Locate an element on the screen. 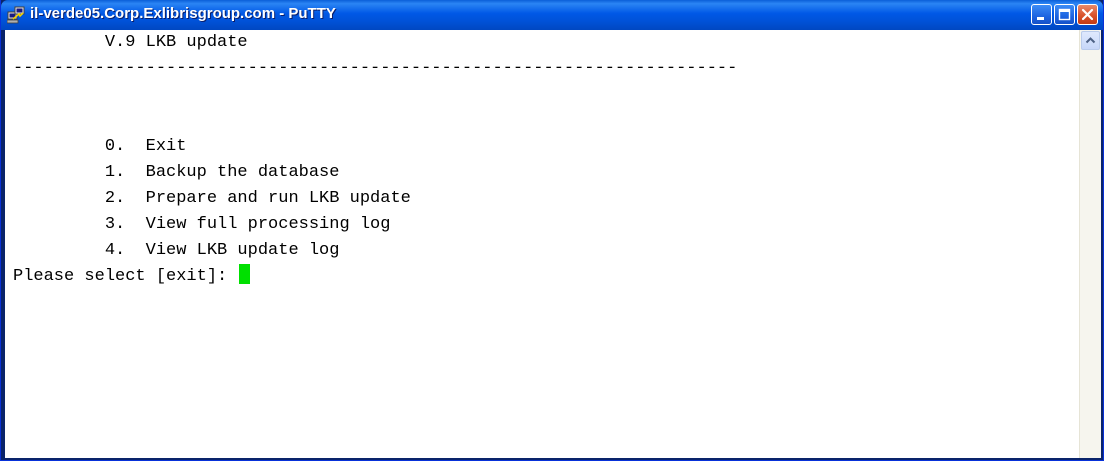  text-cursor is located at coordinates (245, 274).